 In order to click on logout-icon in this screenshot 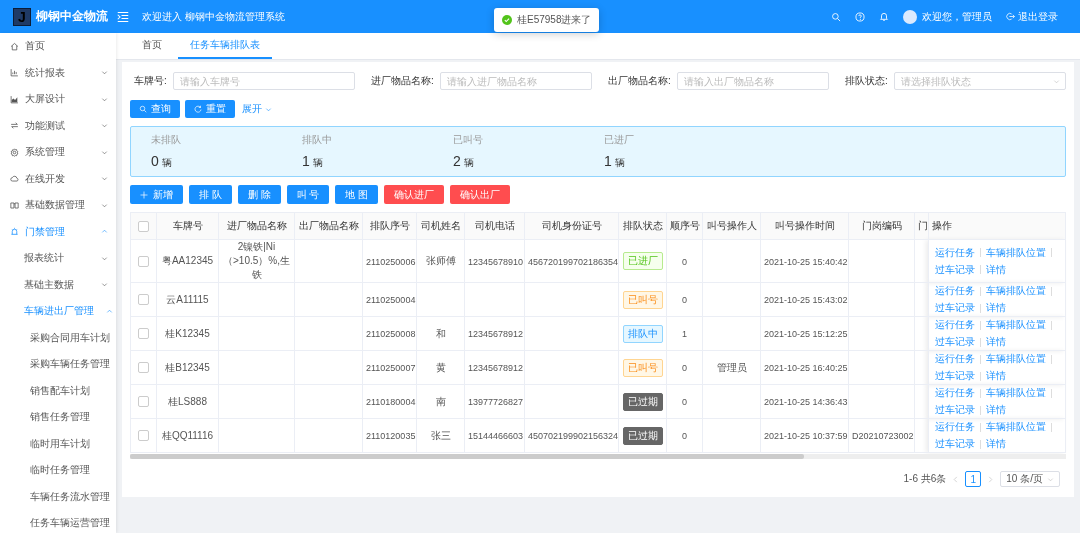, I will do `click(1010, 16)`.